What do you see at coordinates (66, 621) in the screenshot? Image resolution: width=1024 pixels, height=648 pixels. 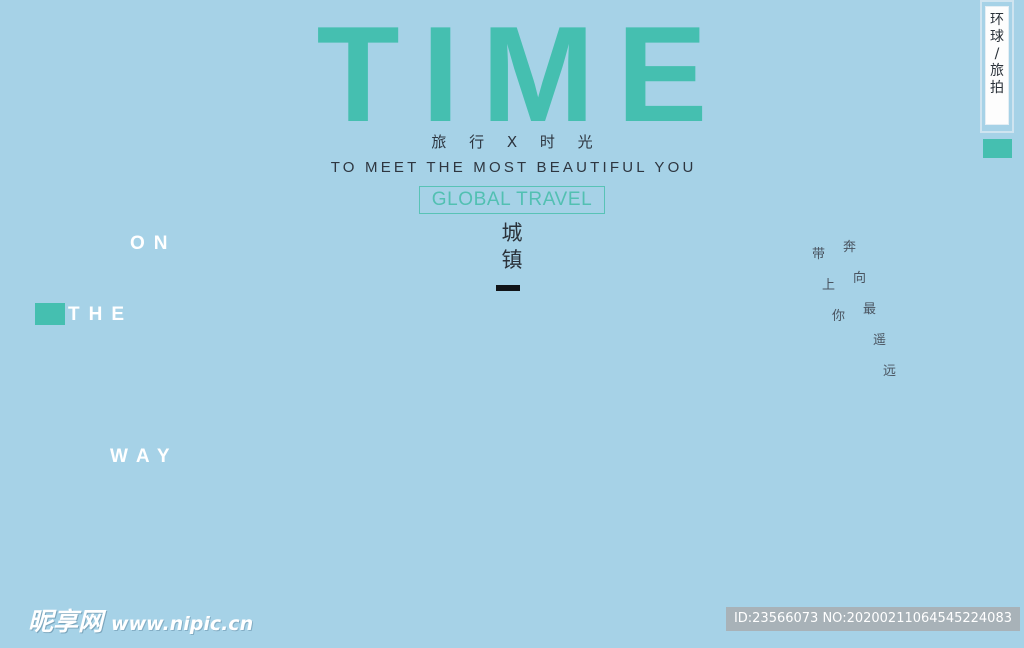 I see `watermark-site-name: 昵享网` at bounding box center [66, 621].